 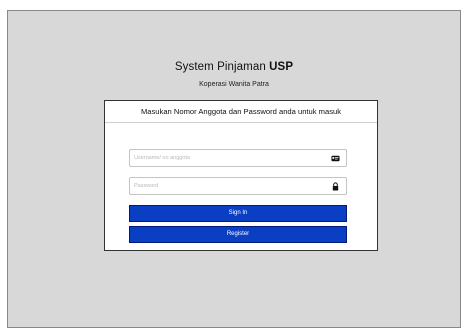 I want to click on username-field, so click(x=238, y=158).